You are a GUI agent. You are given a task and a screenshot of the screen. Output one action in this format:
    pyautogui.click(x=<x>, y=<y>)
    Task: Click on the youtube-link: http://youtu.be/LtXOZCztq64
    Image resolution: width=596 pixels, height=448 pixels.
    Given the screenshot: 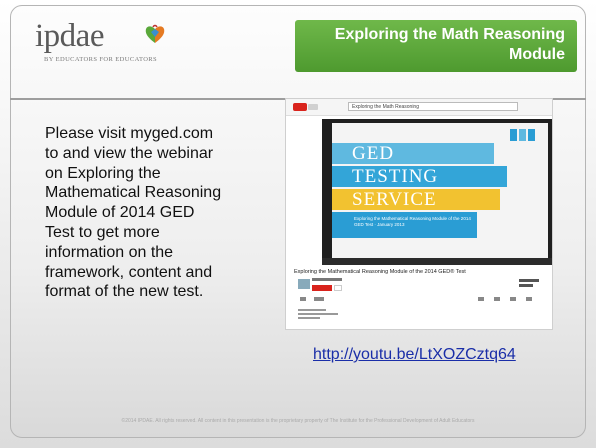 What is the action you would take?
    pyautogui.click(x=414, y=355)
    